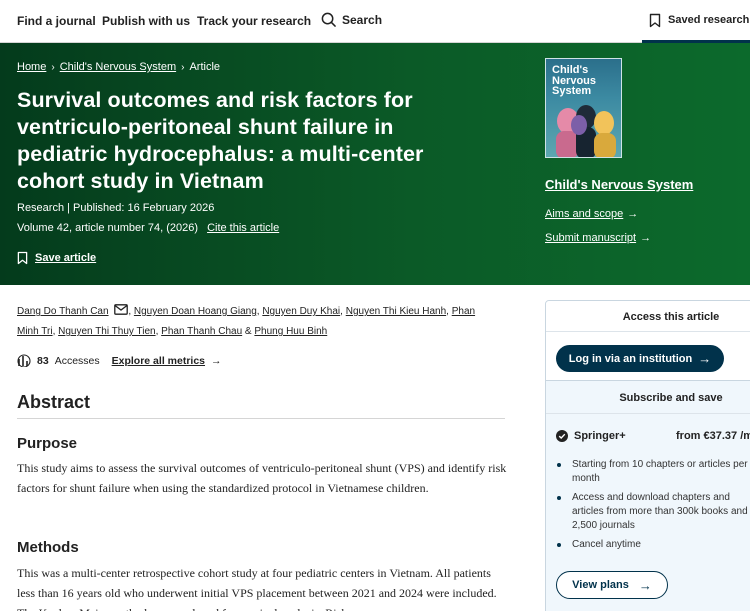  I want to click on author-link: Dang Do Thanh Can, so click(63, 311).